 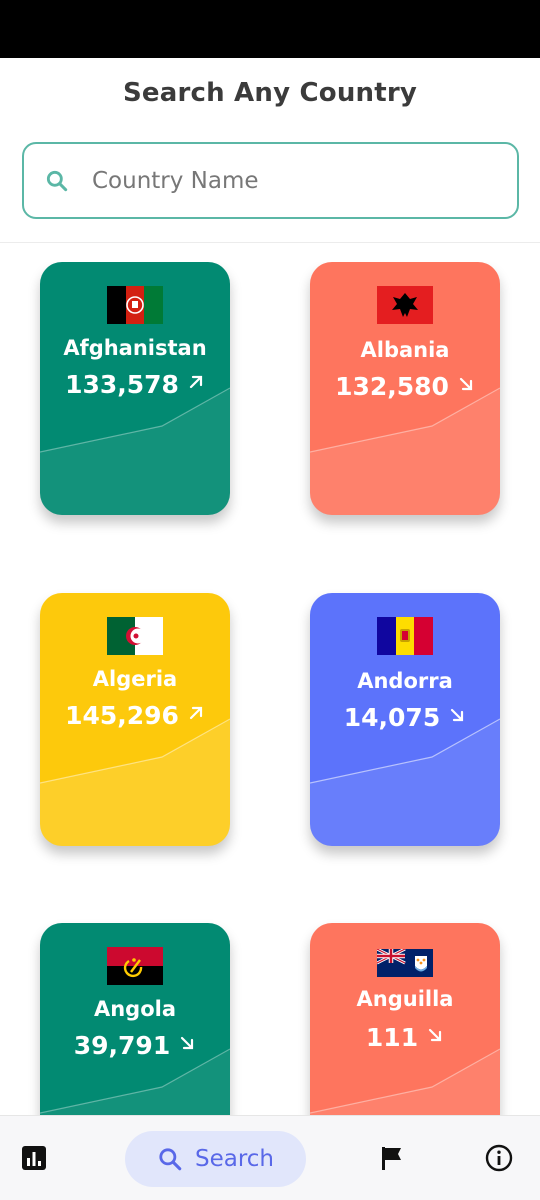 I want to click on search-field, so click(x=270, y=180).